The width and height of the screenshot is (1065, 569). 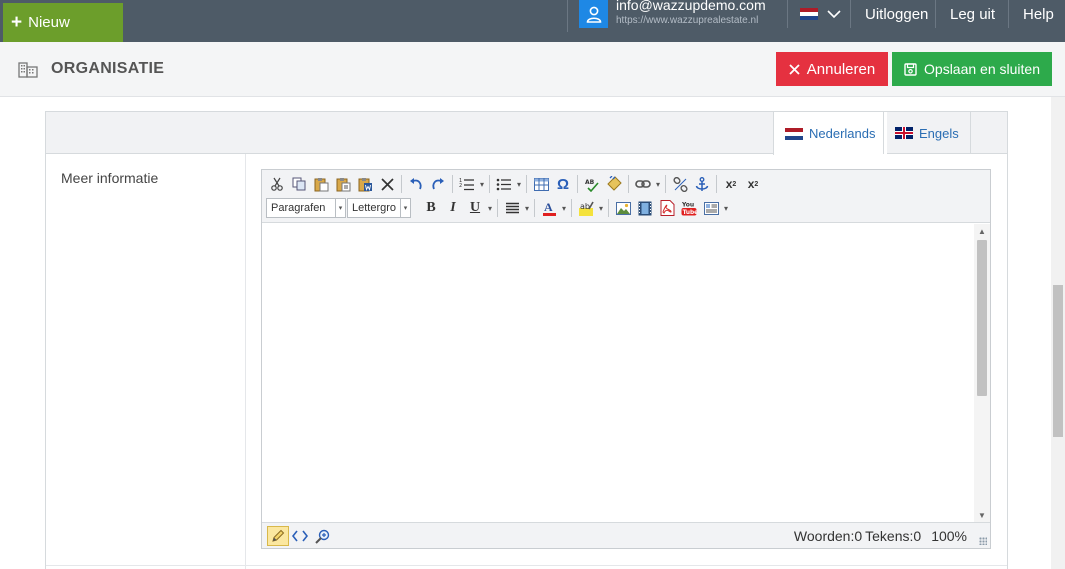 What do you see at coordinates (794, 69) in the screenshot?
I see `close-icon` at bounding box center [794, 69].